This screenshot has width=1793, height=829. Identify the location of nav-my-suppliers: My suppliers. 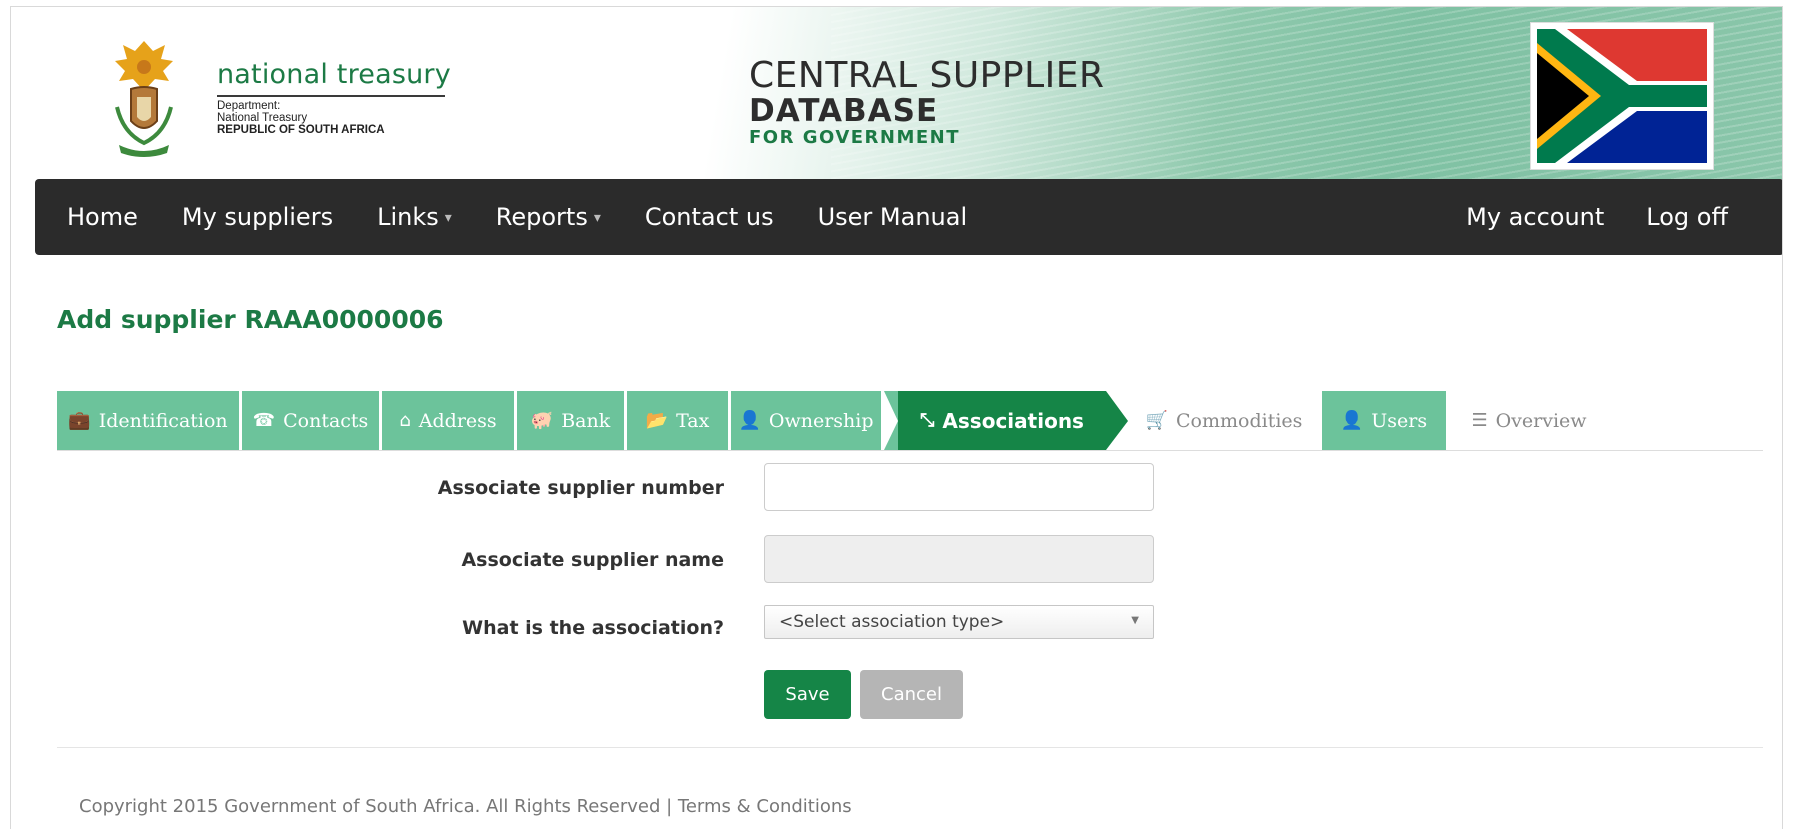
(257, 217).